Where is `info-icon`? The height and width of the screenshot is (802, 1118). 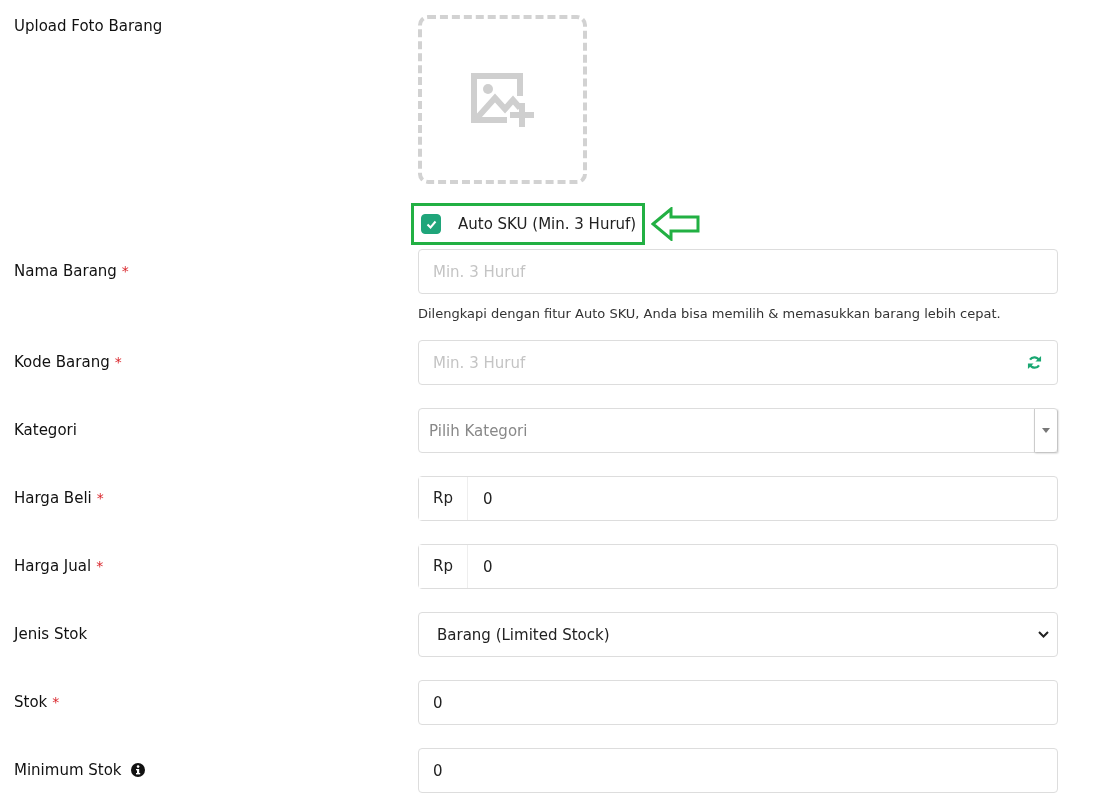 info-icon is located at coordinates (137, 770).